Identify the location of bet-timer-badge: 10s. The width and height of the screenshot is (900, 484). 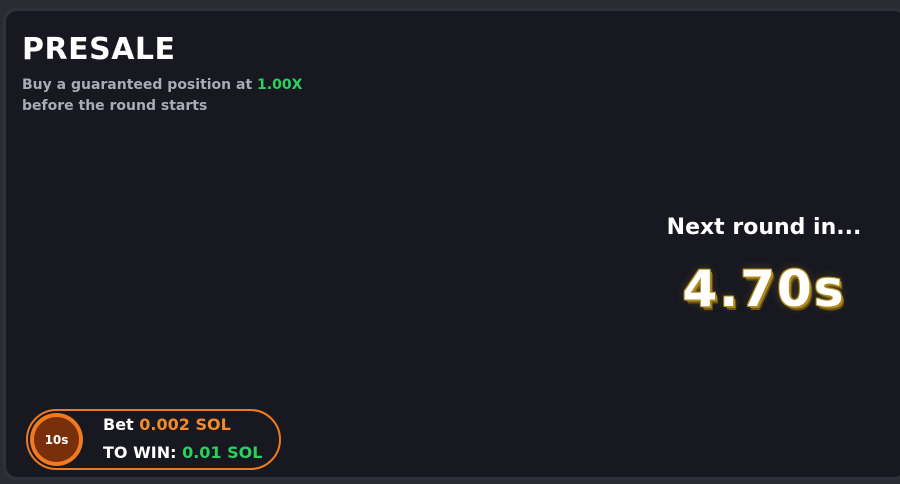
(56, 439).